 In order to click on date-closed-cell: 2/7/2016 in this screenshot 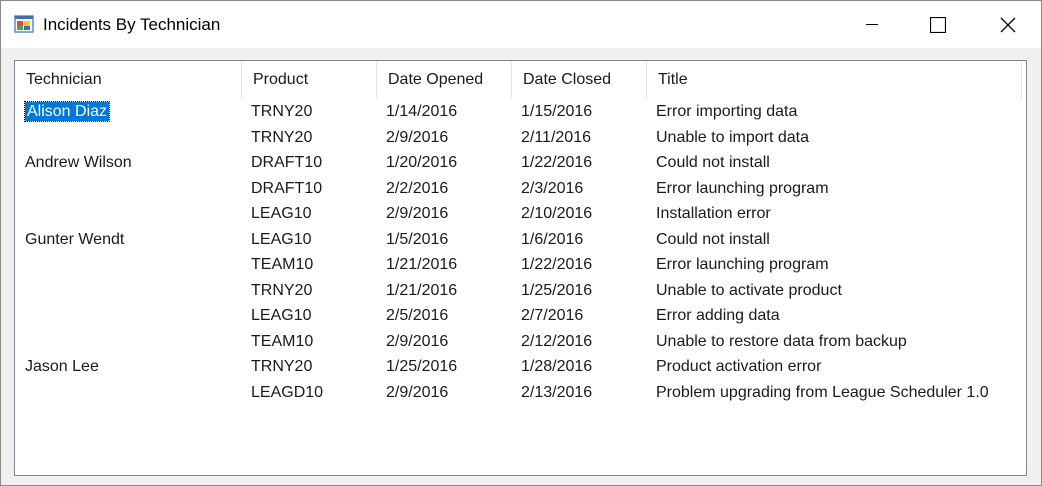, I will do `click(552, 315)`.